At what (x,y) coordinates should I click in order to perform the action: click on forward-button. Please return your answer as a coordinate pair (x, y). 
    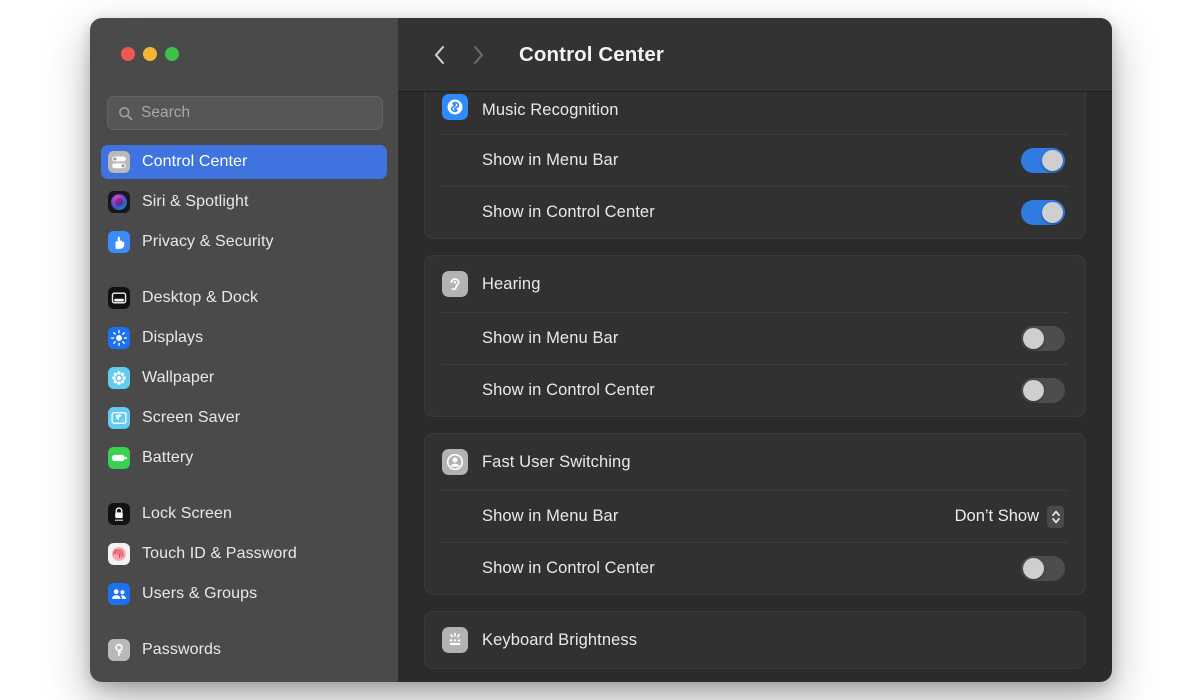
    Looking at the image, I should click on (478, 55).